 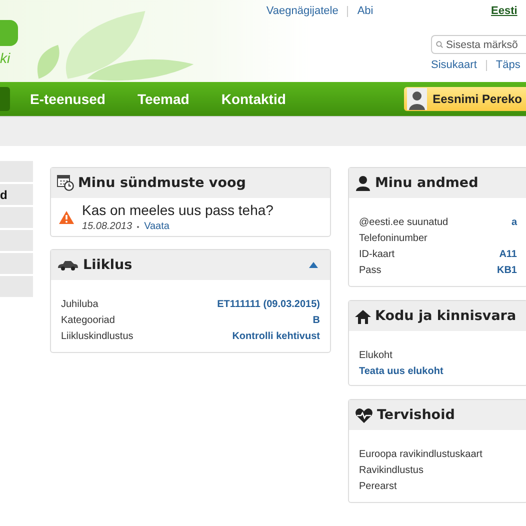 I want to click on logo-icon, so click(x=9, y=33).